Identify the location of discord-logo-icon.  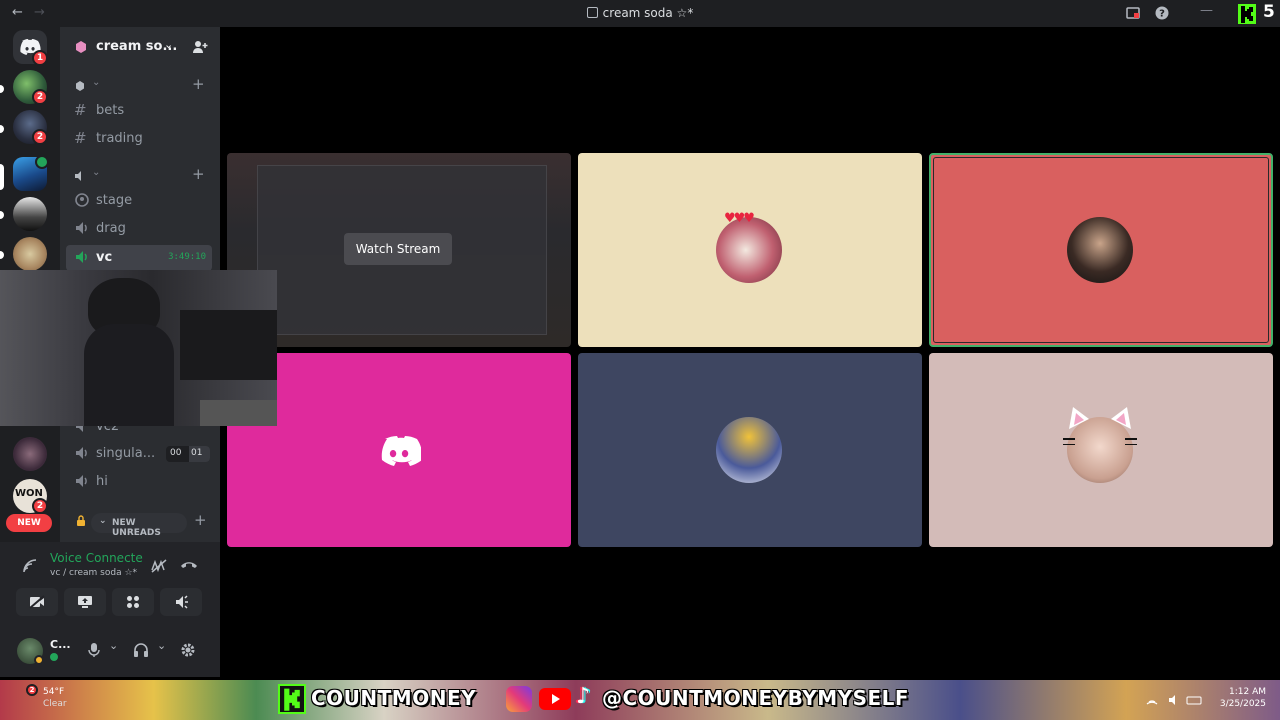
(401, 451).